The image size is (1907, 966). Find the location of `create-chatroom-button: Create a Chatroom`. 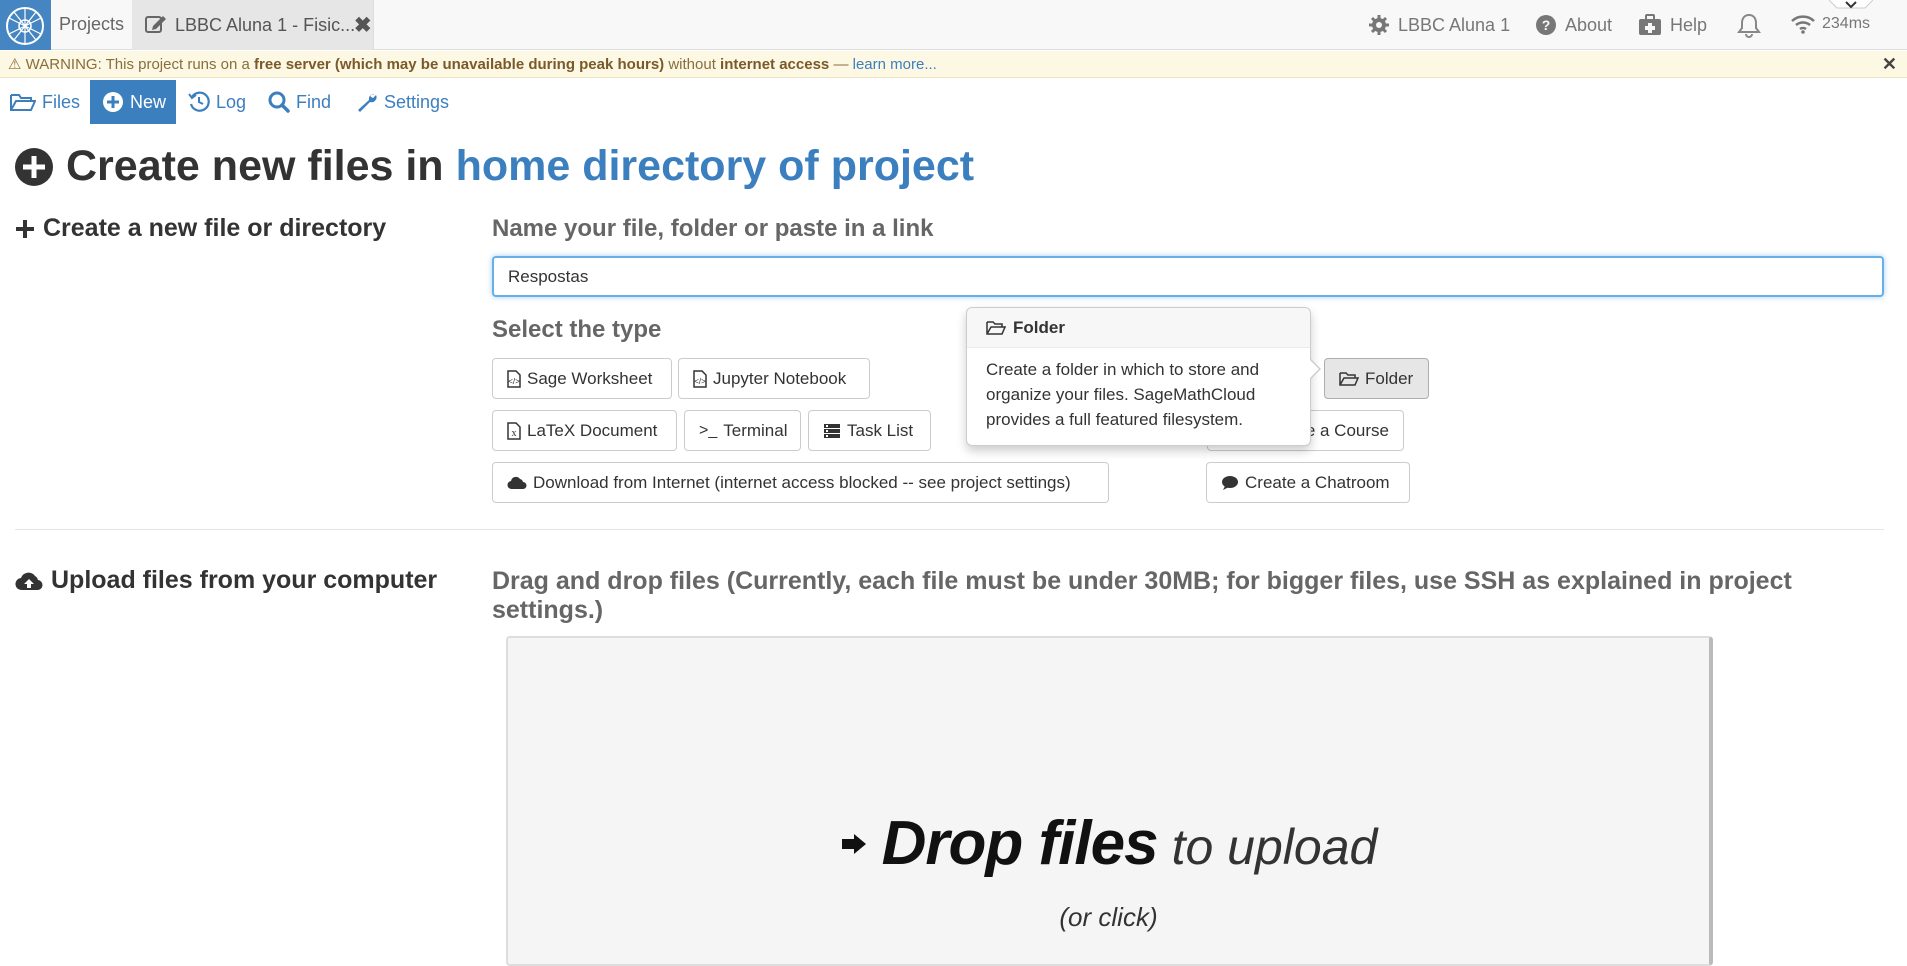

create-chatroom-button: Create a Chatroom is located at coordinates (1308, 482).